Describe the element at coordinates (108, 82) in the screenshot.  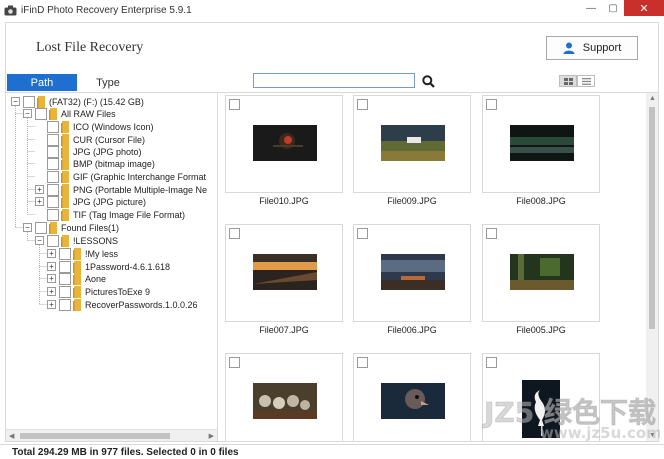
I see `tab-type: Type` at that location.